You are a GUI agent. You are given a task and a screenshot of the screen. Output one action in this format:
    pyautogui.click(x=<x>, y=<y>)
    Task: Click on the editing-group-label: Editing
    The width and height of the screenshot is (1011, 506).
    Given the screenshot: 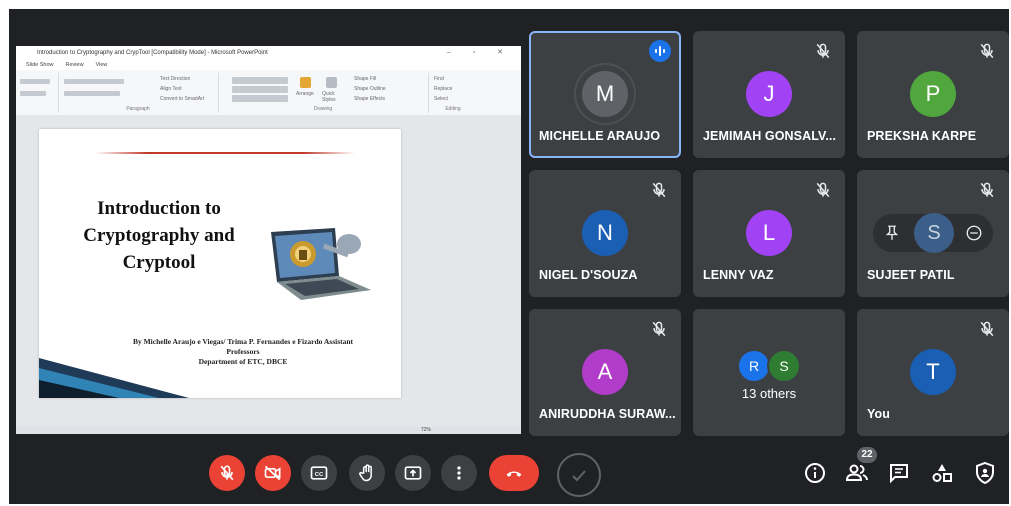 What is the action you would take?
    pyautogui.click(x=453, y=109)
    